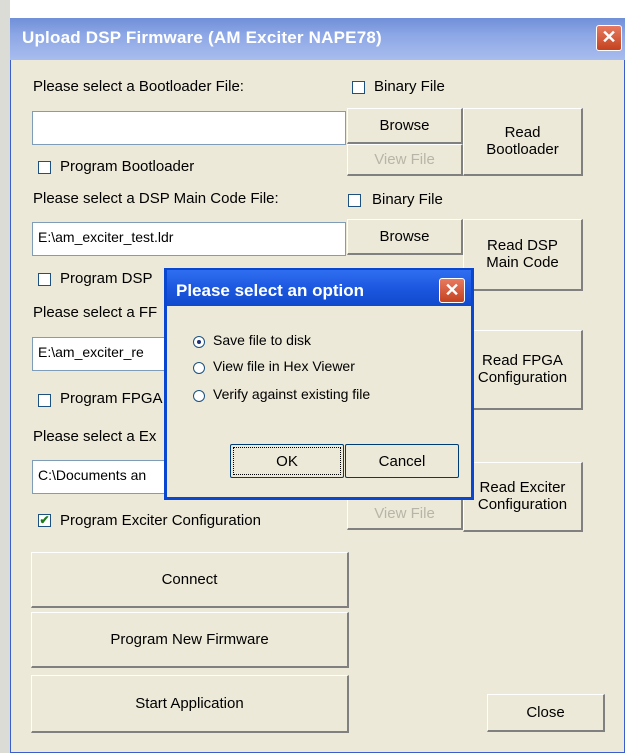 This screenshot has width=627, height=753. What do you see at coordinates (609, 38) in the screenshot?
I see `window-close-icon: ✕` at bounding box center [609, 38].